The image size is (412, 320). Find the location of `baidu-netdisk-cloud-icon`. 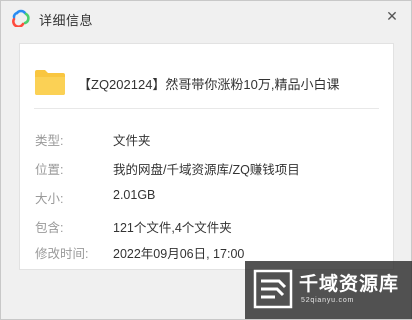

baidu-netdisk-cloud-icon is located at coordinates (21, 18).